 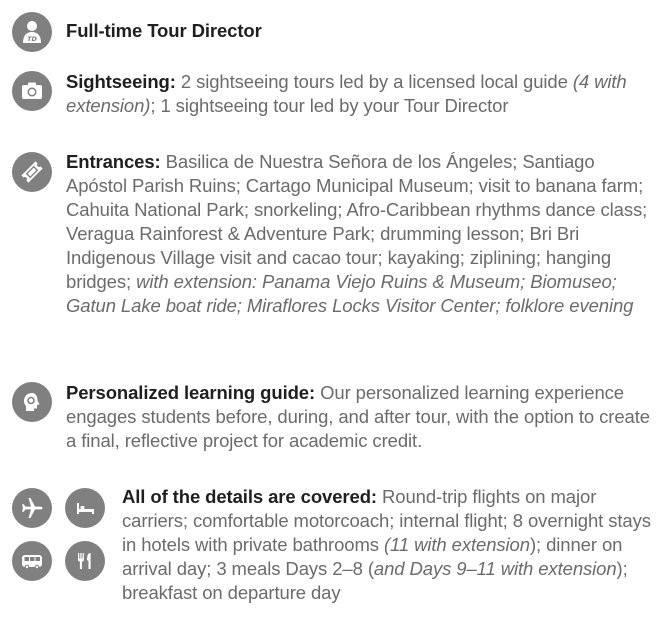 What do you see at coordinates (457, 544) in the screenshot?
I see `details-em-1: (11 with extension` at bounding box center [457, 544].